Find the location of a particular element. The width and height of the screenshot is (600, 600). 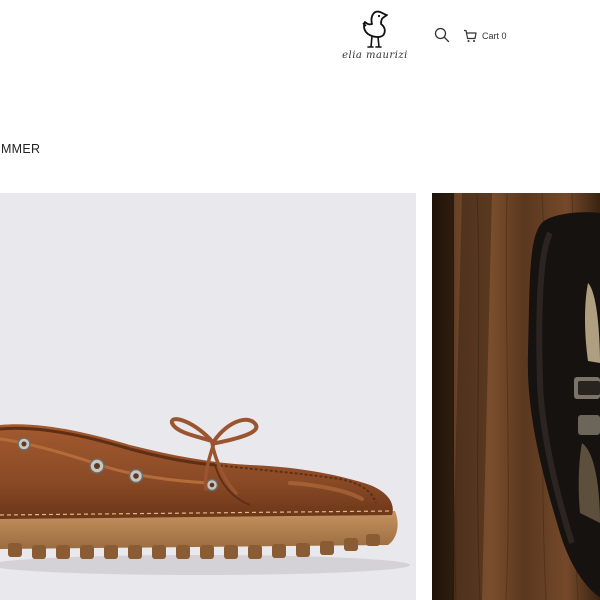

collection-title: SUMMER is located at coordinates (20, 149).